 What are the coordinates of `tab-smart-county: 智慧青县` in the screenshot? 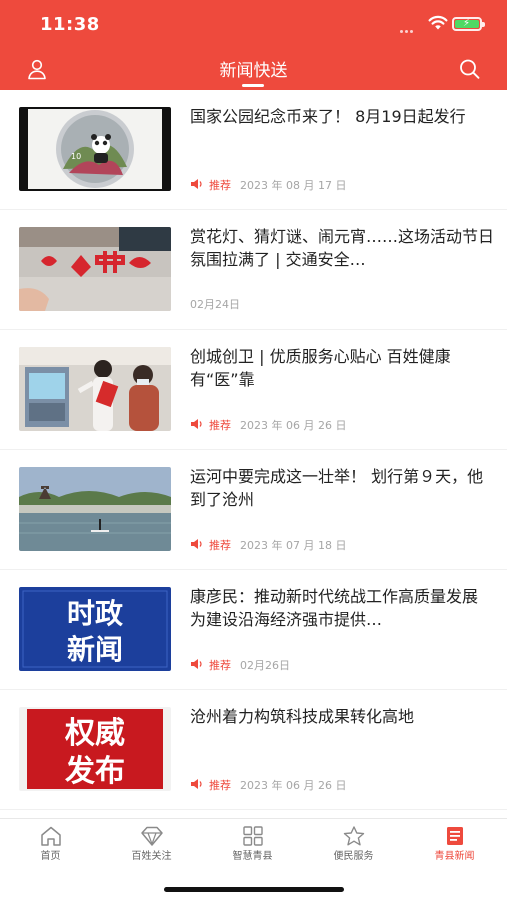 It's located at (252, 847).